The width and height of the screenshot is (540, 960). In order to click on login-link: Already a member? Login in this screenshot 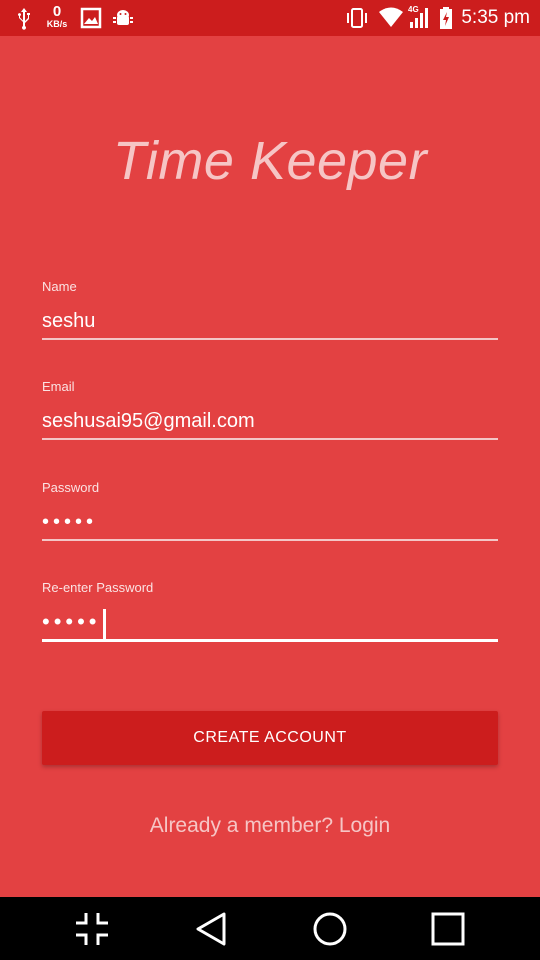, I will do `click(270, 826)`.